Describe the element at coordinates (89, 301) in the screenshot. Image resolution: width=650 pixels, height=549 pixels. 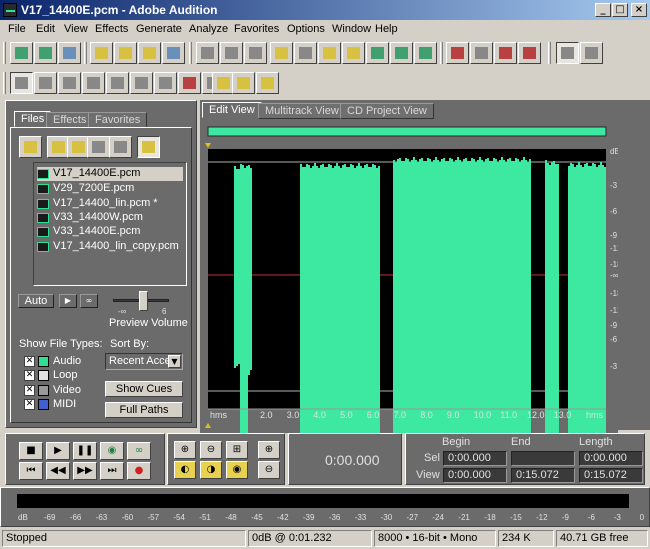
I see `loop-preview-icon: ∞` at that location.